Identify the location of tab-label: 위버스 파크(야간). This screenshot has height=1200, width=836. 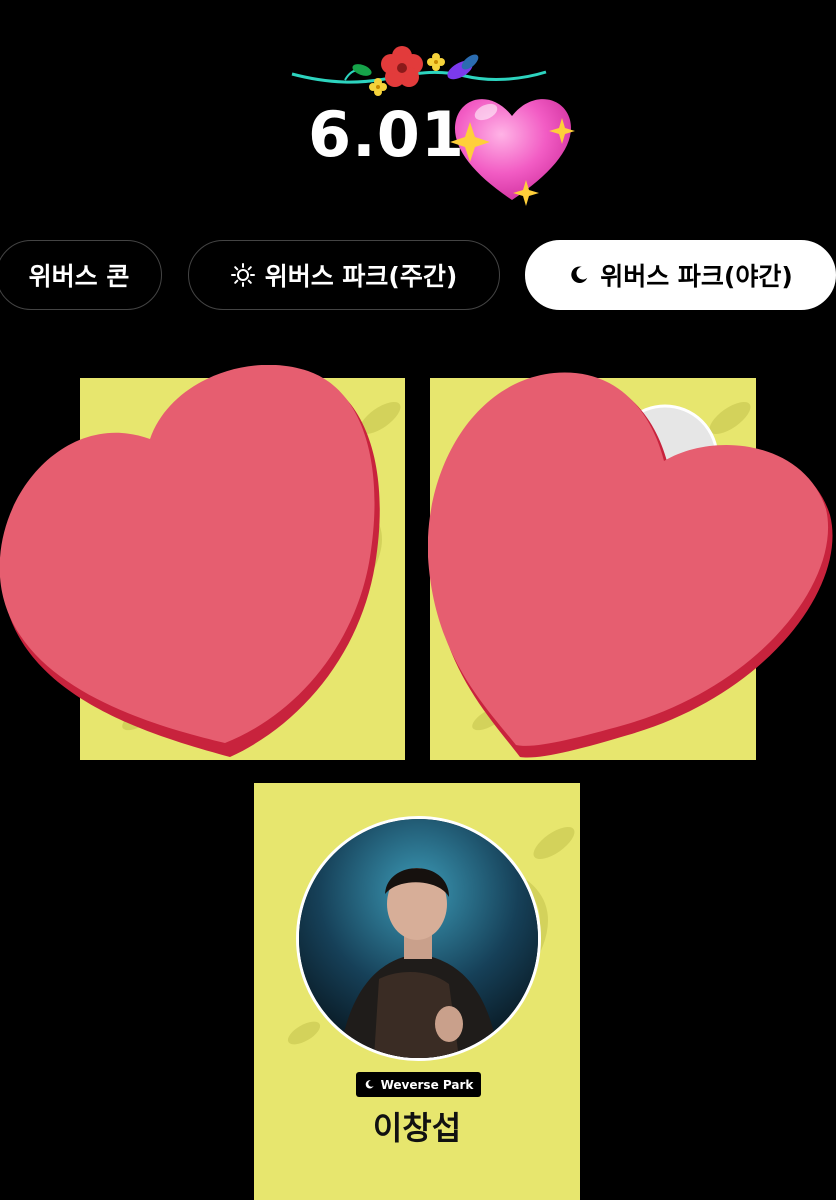
(696, 276).